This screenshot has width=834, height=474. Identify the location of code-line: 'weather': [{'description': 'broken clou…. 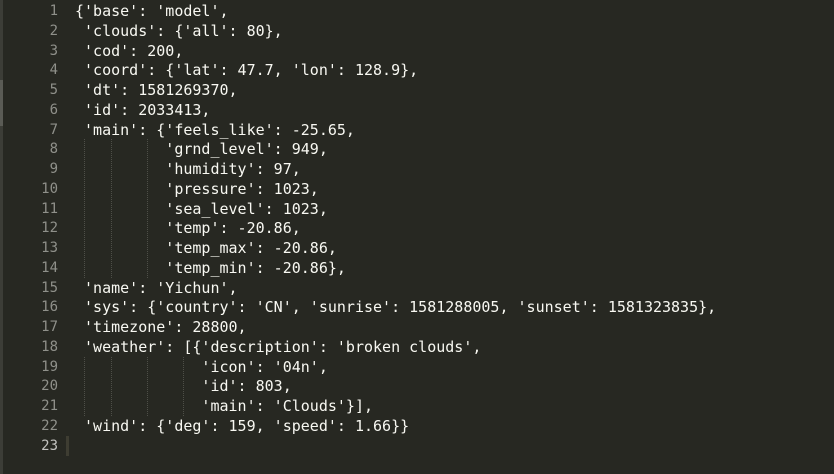
(278, 347).